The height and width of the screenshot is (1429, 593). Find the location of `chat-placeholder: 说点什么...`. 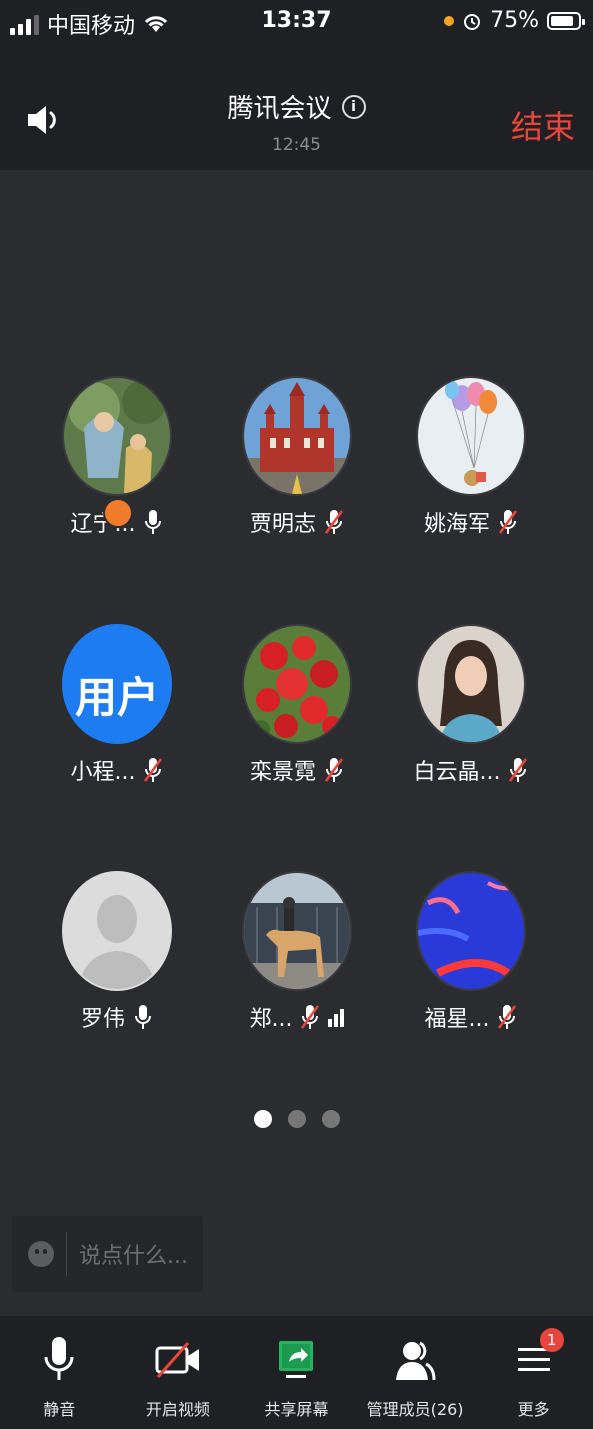

chat-placeholder: 说点什么... is located at coordinates (133, 1256).